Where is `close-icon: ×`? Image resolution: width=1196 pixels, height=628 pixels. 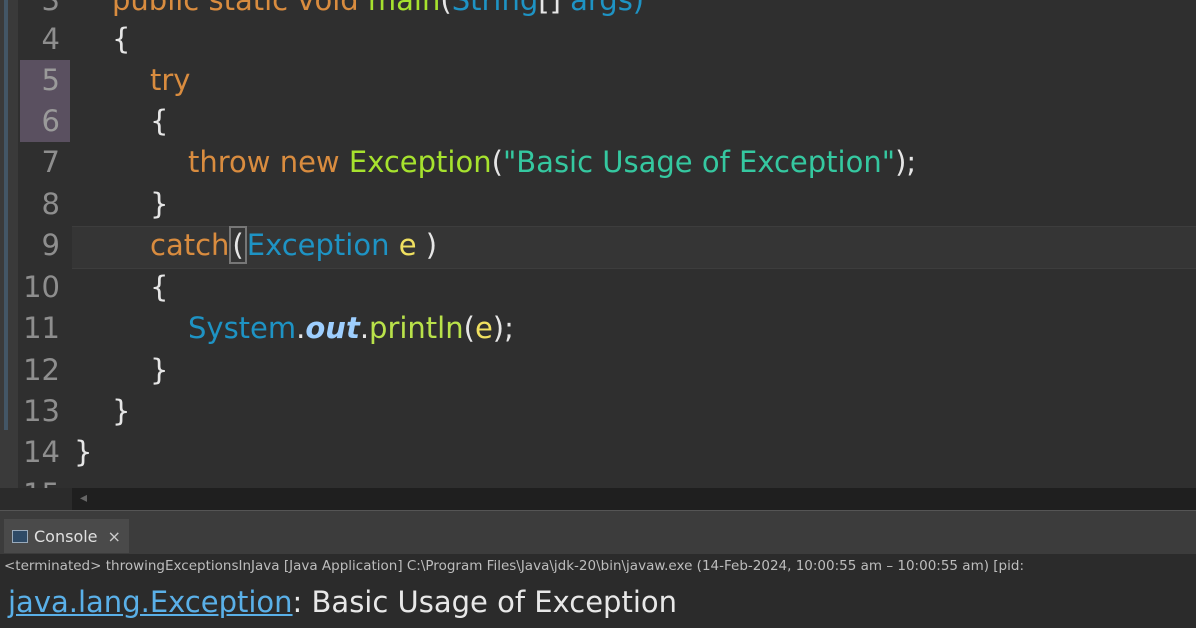
close-icon: × is located at coordinates (114, 536).